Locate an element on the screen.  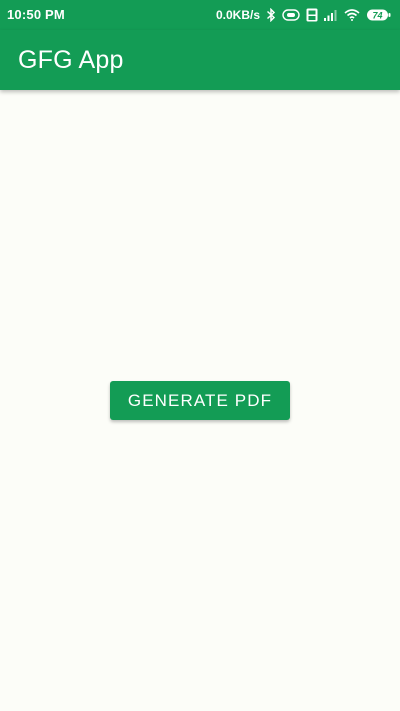
battery-icon: 74 is located at coordinates (379, 15).